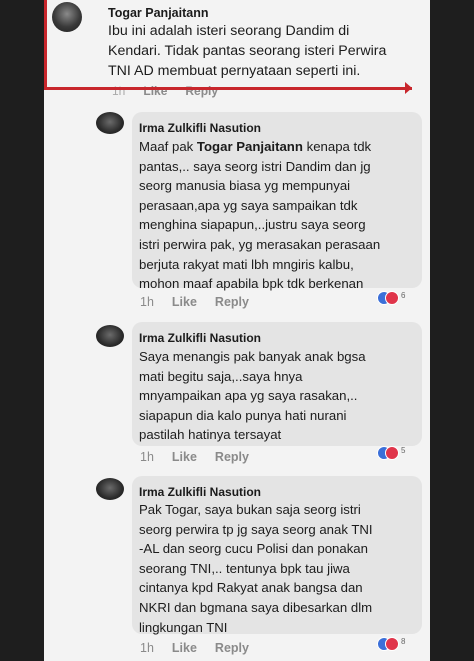  Describe the element at coordinates (229, 31) in the screenshot. I see `comment-line: Ibu ini adalah isteri seorang Dandim di` at that location.